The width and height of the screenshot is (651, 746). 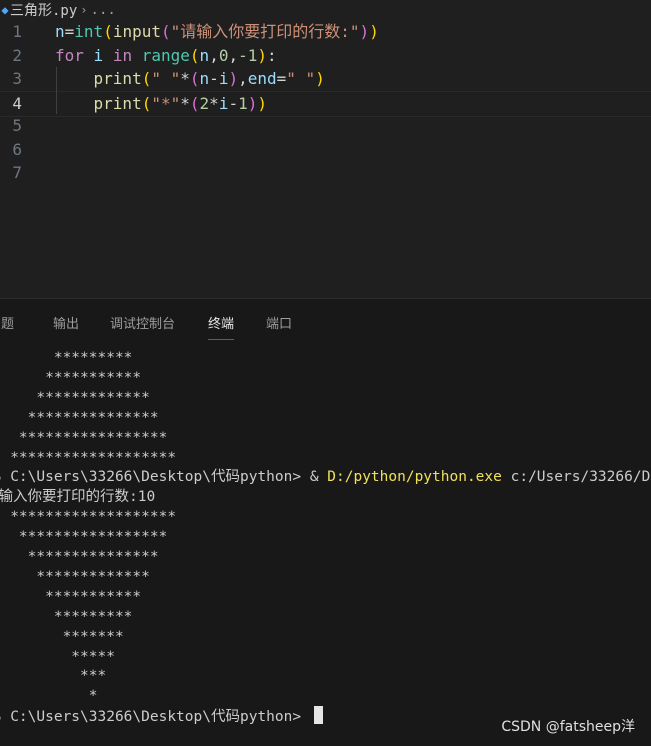 What do you see at coordinates (84, 10) in the screenshot?
I see `chevron-right-icon: ›` at bounding box center [84, 10].